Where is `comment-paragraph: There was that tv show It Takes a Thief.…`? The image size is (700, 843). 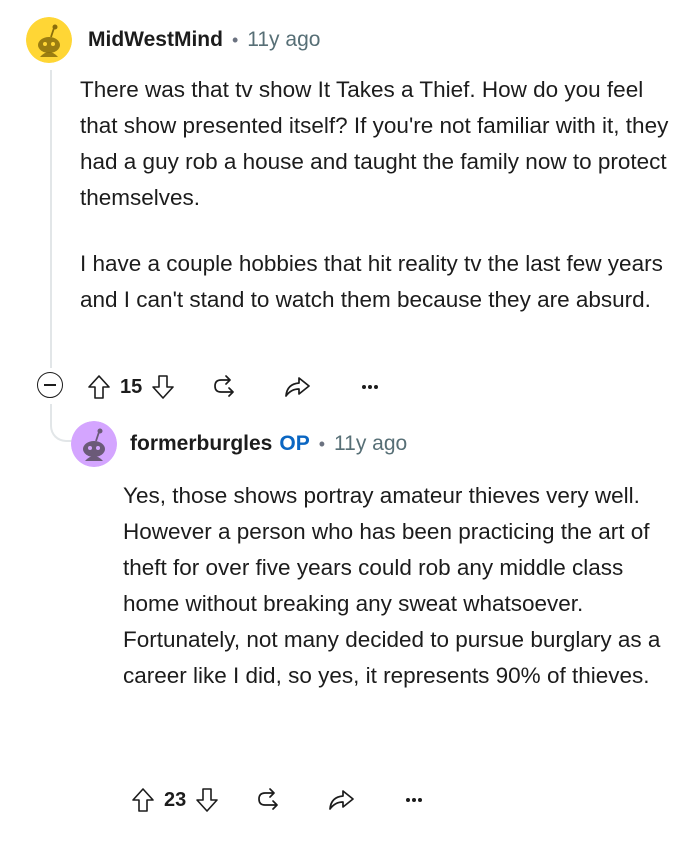 comment-paragraph: There was that tv show It Takes a Thief.… is located at coordinates (374, 143).